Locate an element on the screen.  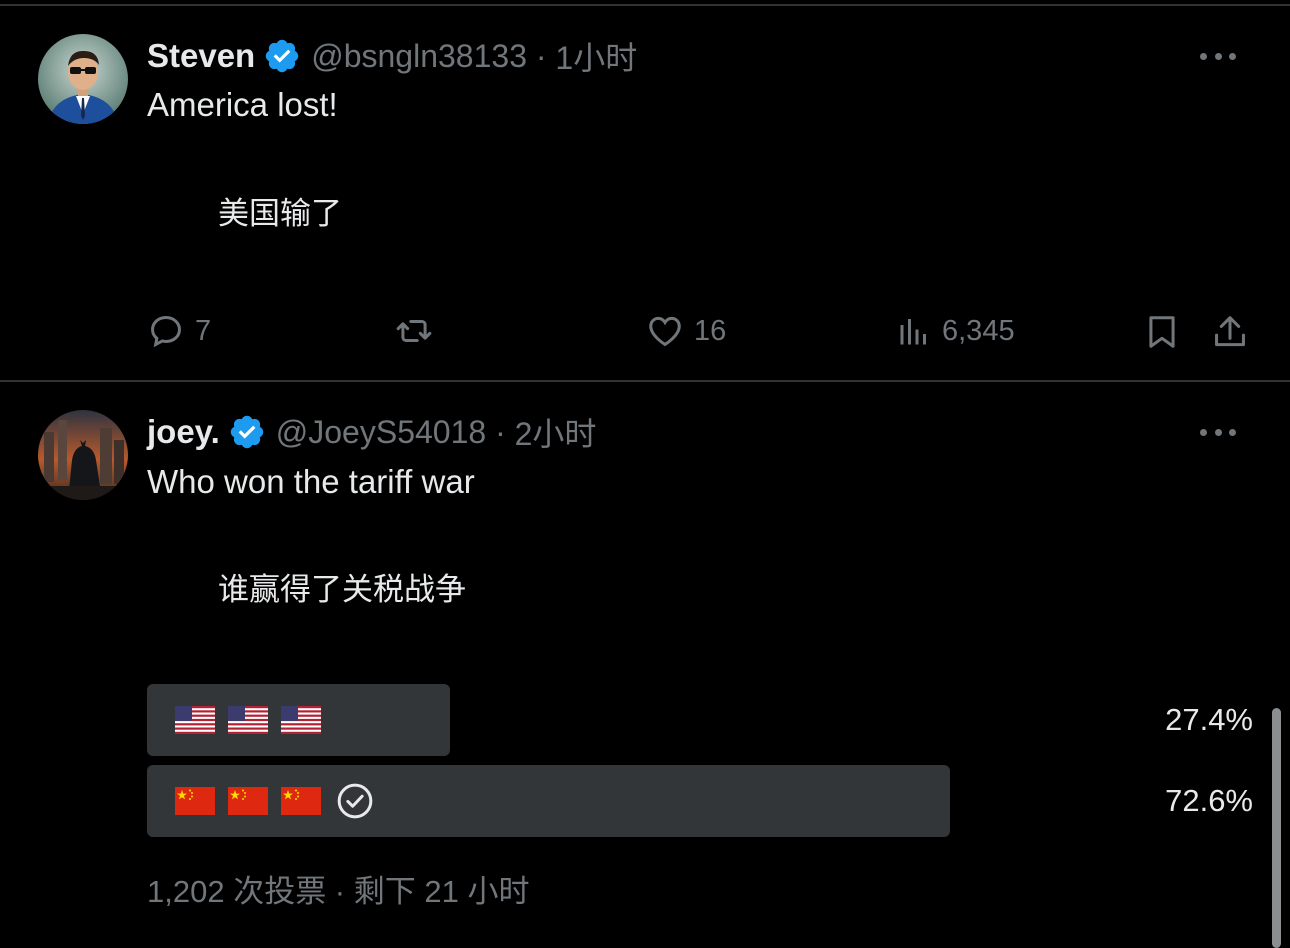
display-name: joey. is located at coordinates (183, 432).